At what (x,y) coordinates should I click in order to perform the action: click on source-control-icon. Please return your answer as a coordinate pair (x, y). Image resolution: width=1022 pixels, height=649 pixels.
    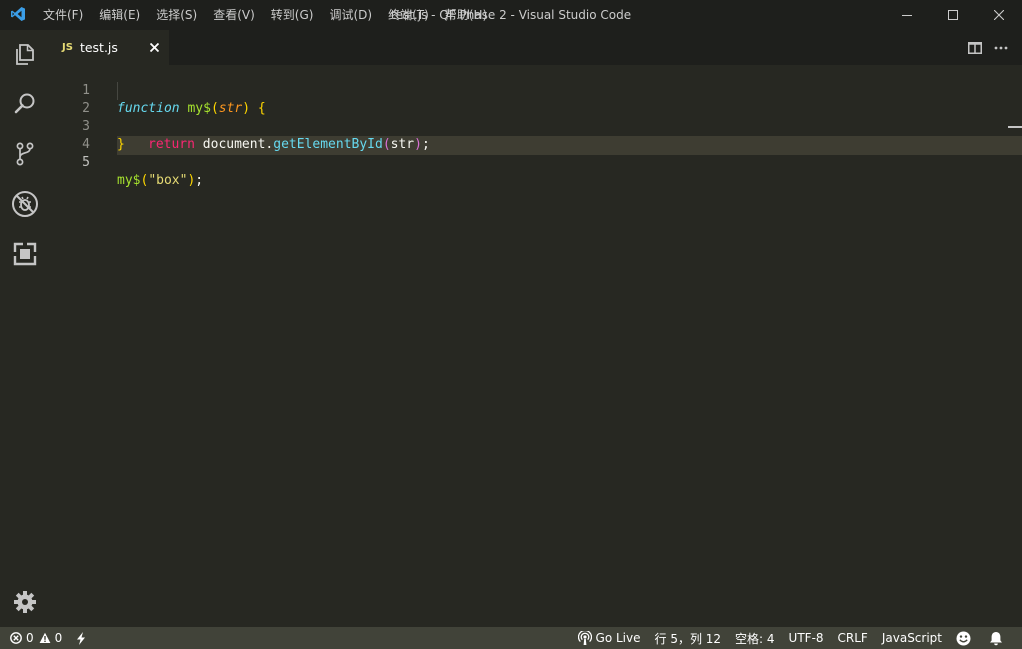
    Looking at the image, I should click on (25, 154).